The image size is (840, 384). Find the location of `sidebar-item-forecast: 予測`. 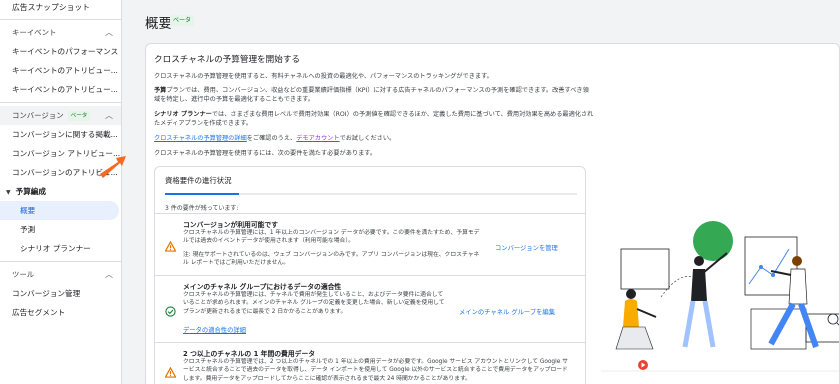

sidebar-item-forecast: 予測 is located at coordinates (60, 229).